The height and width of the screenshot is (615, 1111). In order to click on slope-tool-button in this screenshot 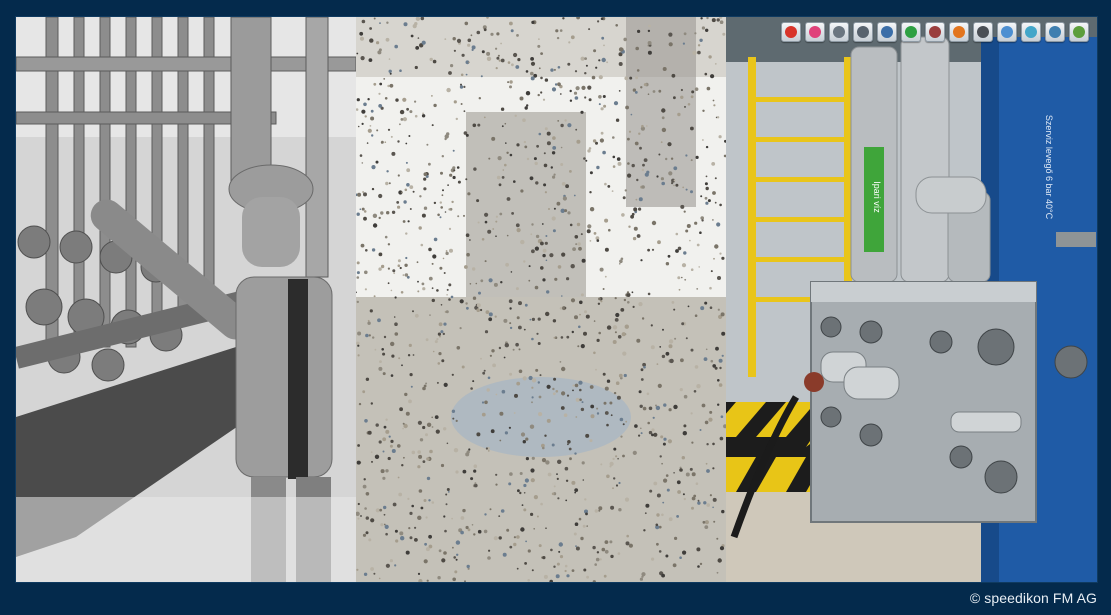, I will do `click(983, 32)`.